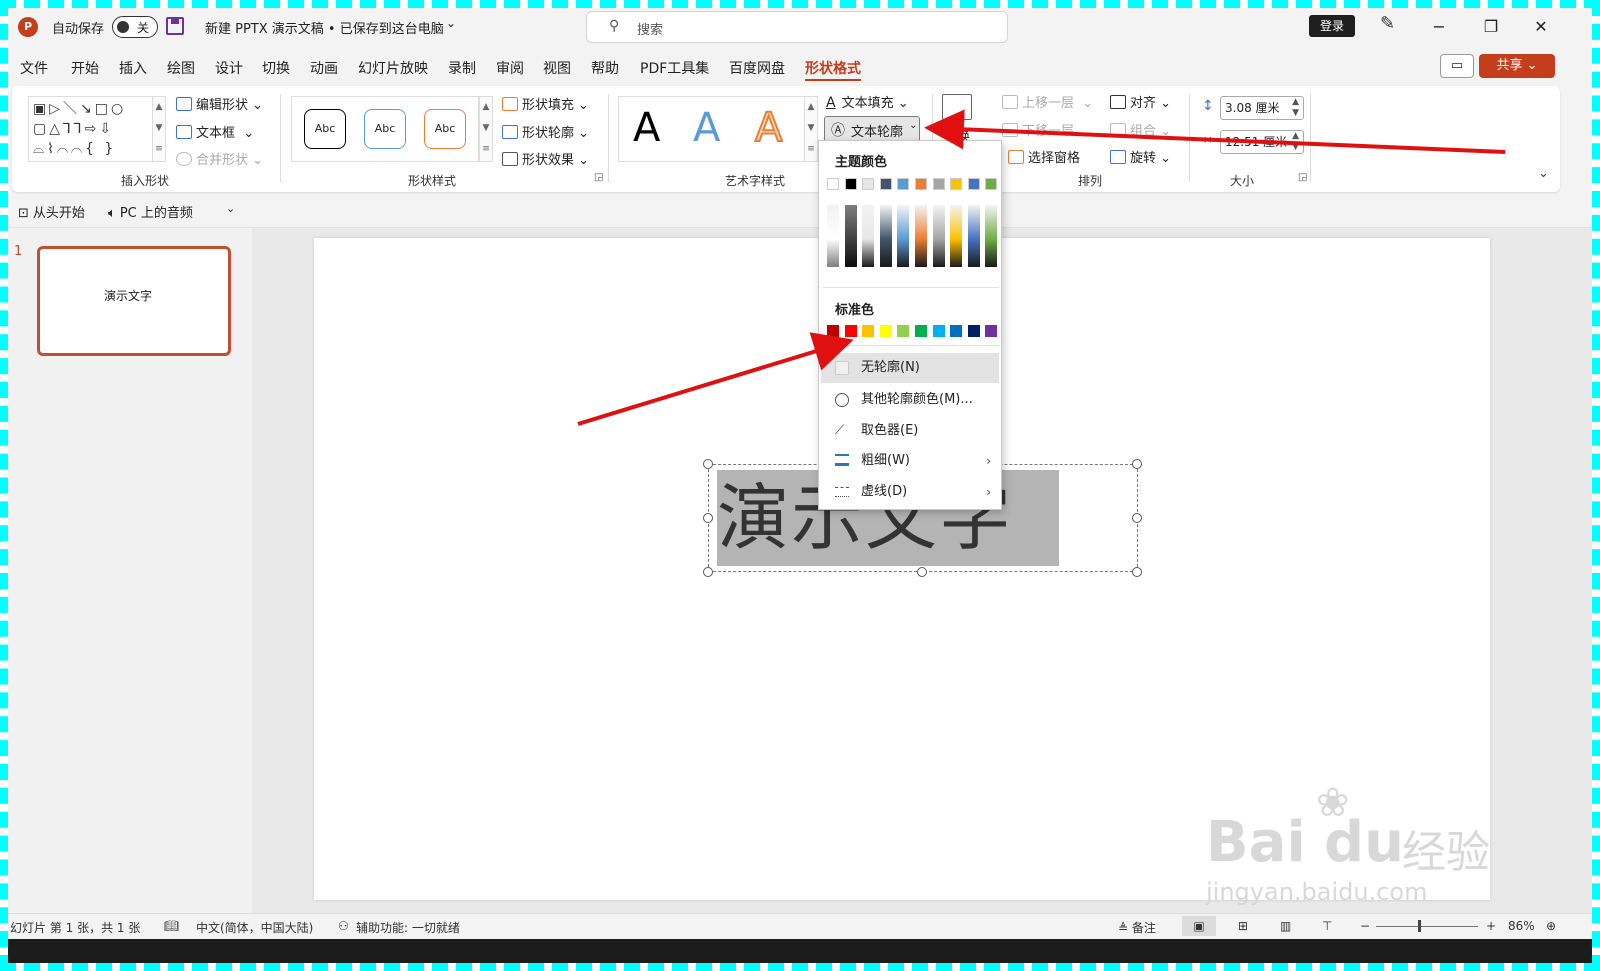  What do you see at coordinates (135, 27) in the screenshot?
I see `autosave-toggle: 关` at bounding box center [135, 27].